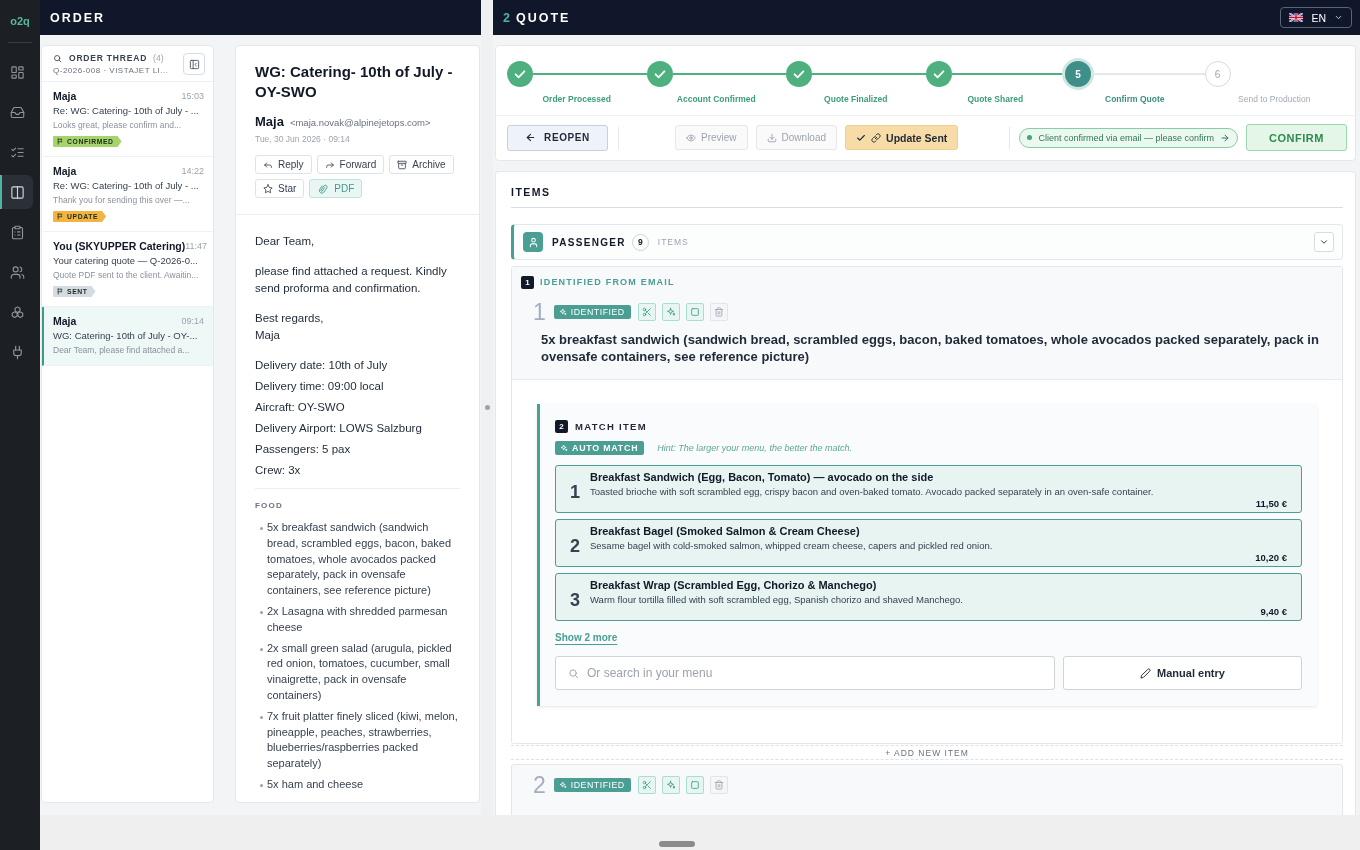 This screenshot has height=850, width=1360. I want to click on users-icon, so click(17, 272).